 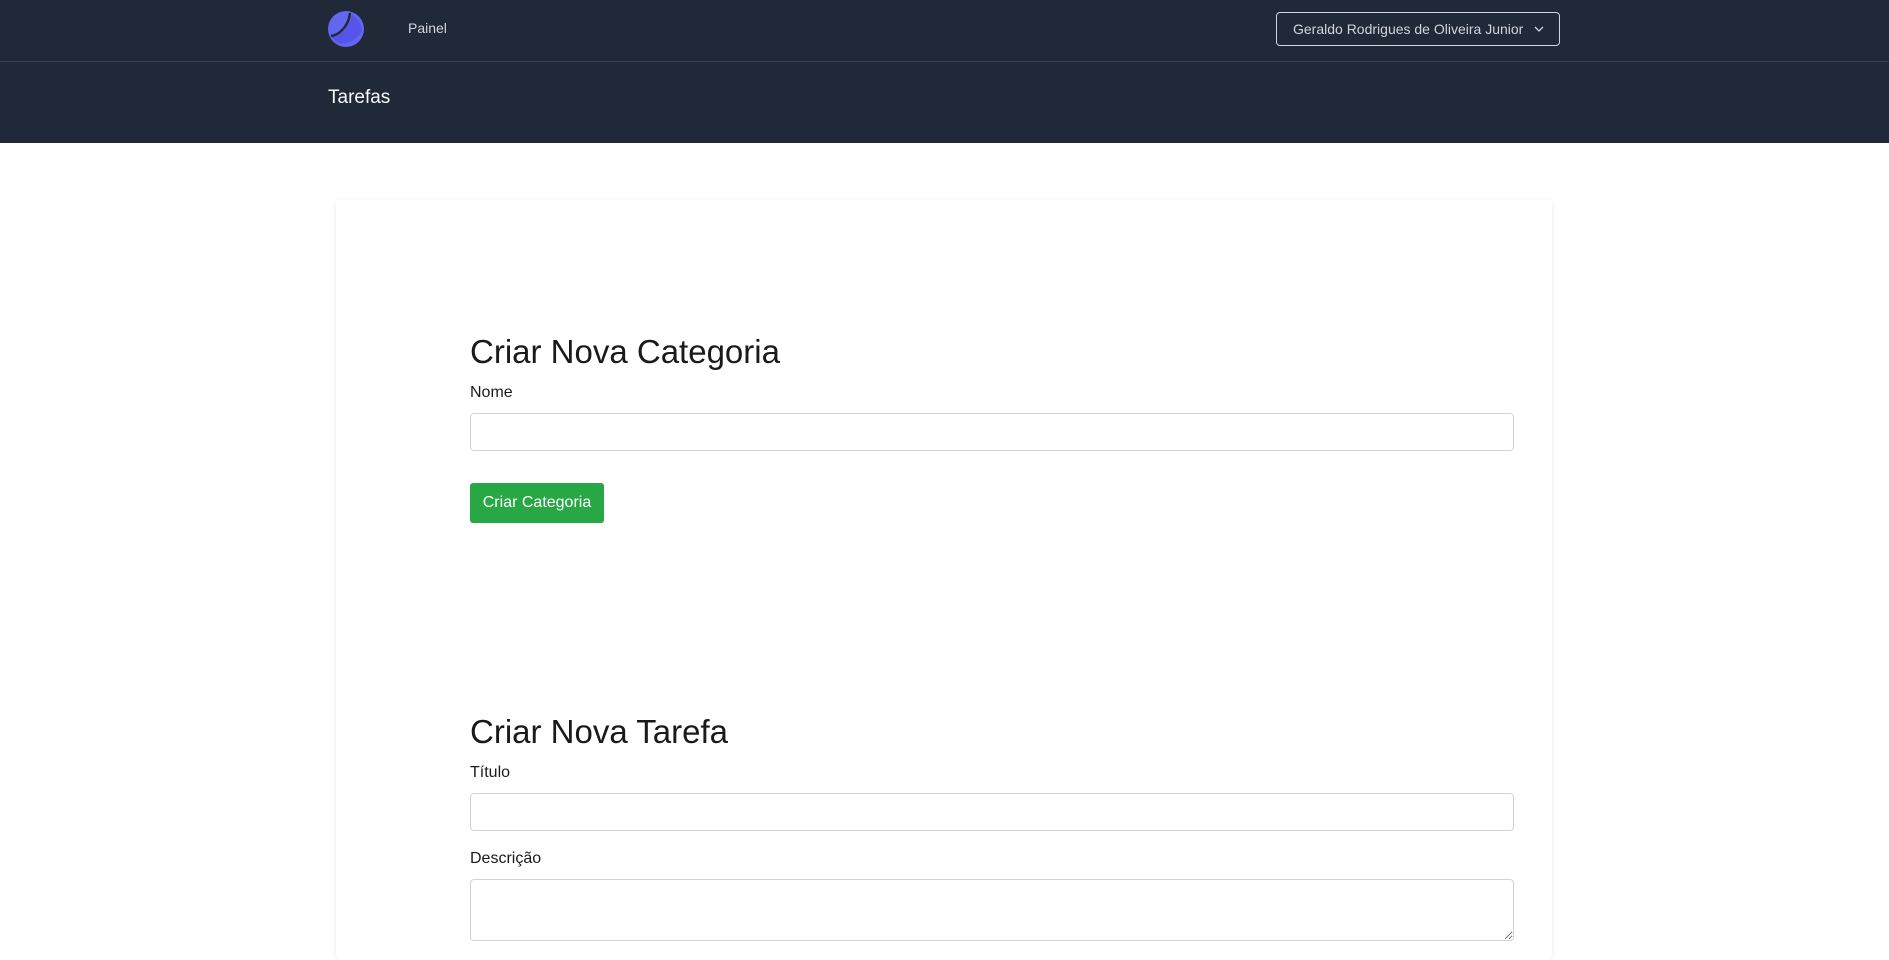 I want to click on page-title: Tarefas, so click(x=359, y=97).